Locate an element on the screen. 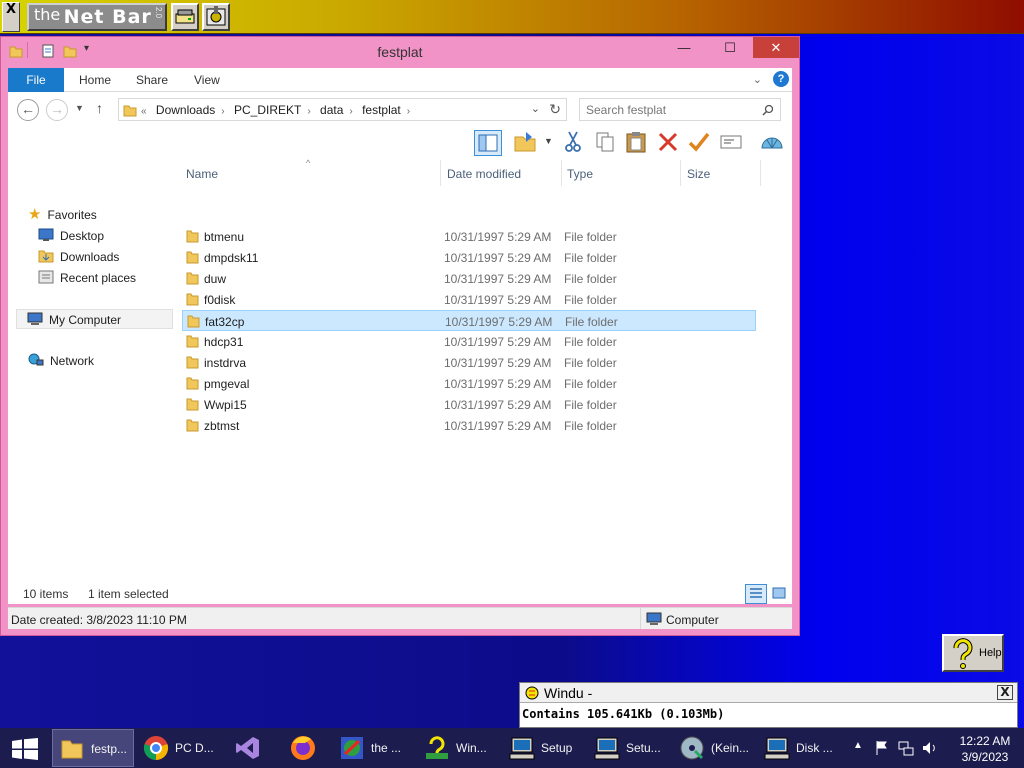 This screenshot has width=1024, height=768. shell-button is located at coordinates (773, 143).